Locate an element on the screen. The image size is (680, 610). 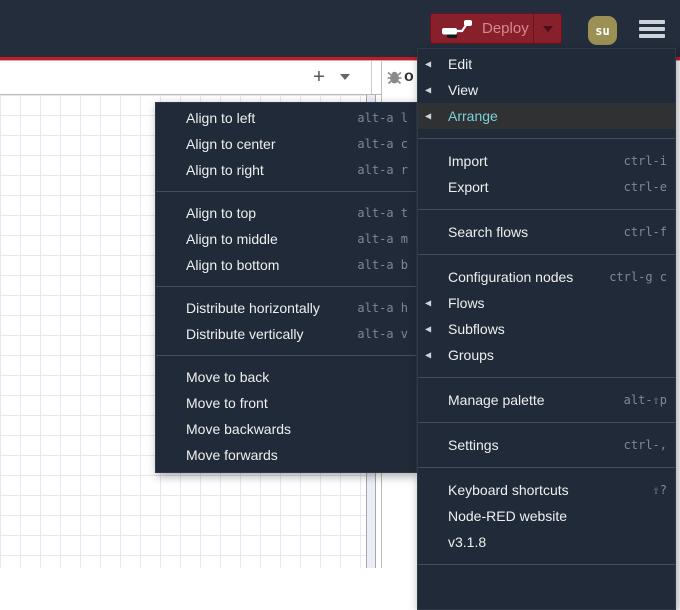
menu-item-shortcut: alt-⇧p is located at coordinates (645, 400).